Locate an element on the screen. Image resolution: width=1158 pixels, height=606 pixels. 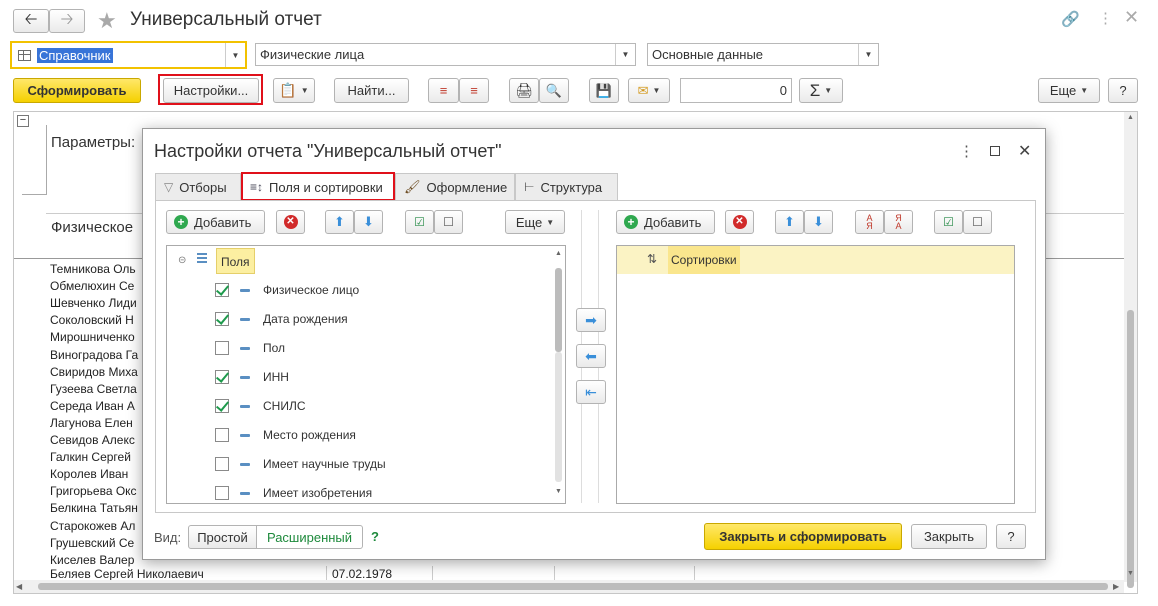
report-hscroll-thumb is located at coordinates (573, 586).